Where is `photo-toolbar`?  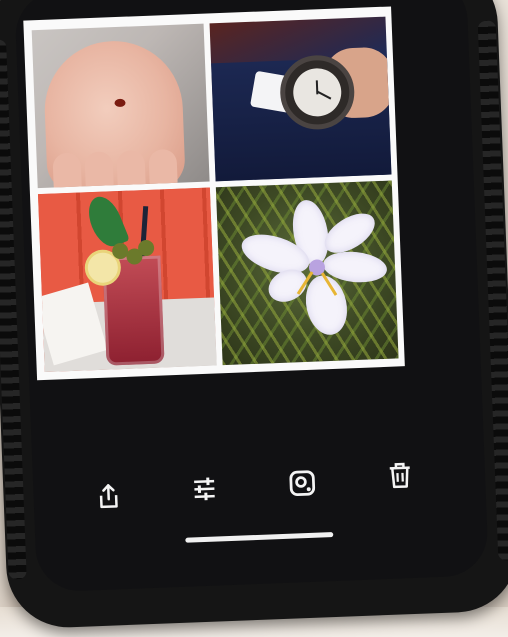 photo-toolbar is located at coordinates (255, 488).